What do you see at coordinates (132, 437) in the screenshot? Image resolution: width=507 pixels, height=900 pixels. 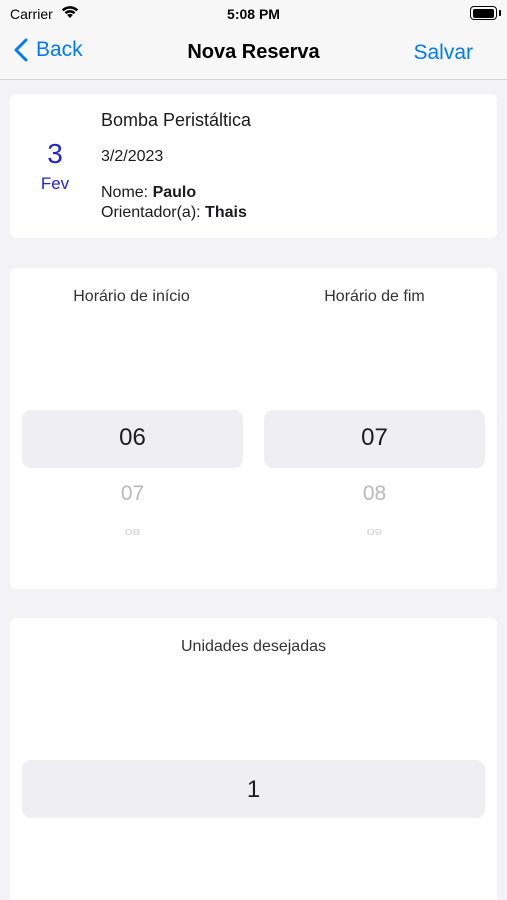 I see `start-picker-selected: 06` at bounding box center [132, 437].